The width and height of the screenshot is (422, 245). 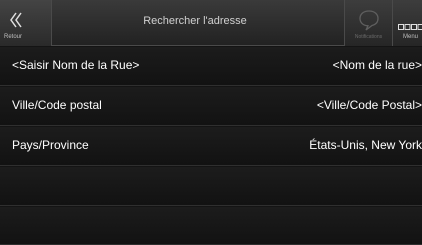 I want to click on double-chevron-left-icon, so click(x=16, y=22).